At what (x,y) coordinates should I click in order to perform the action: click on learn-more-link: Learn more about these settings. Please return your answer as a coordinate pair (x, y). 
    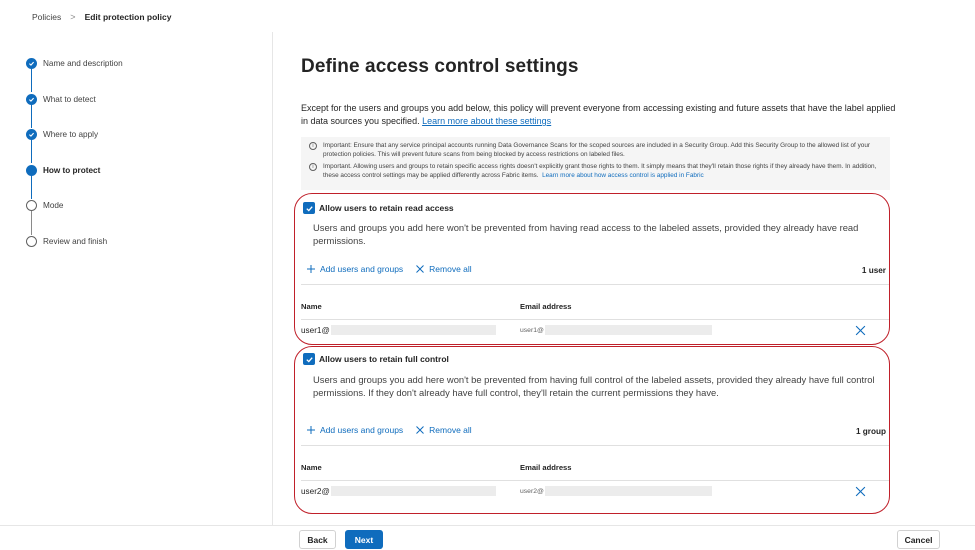
    Looking at the image, I should click on (486, 121).